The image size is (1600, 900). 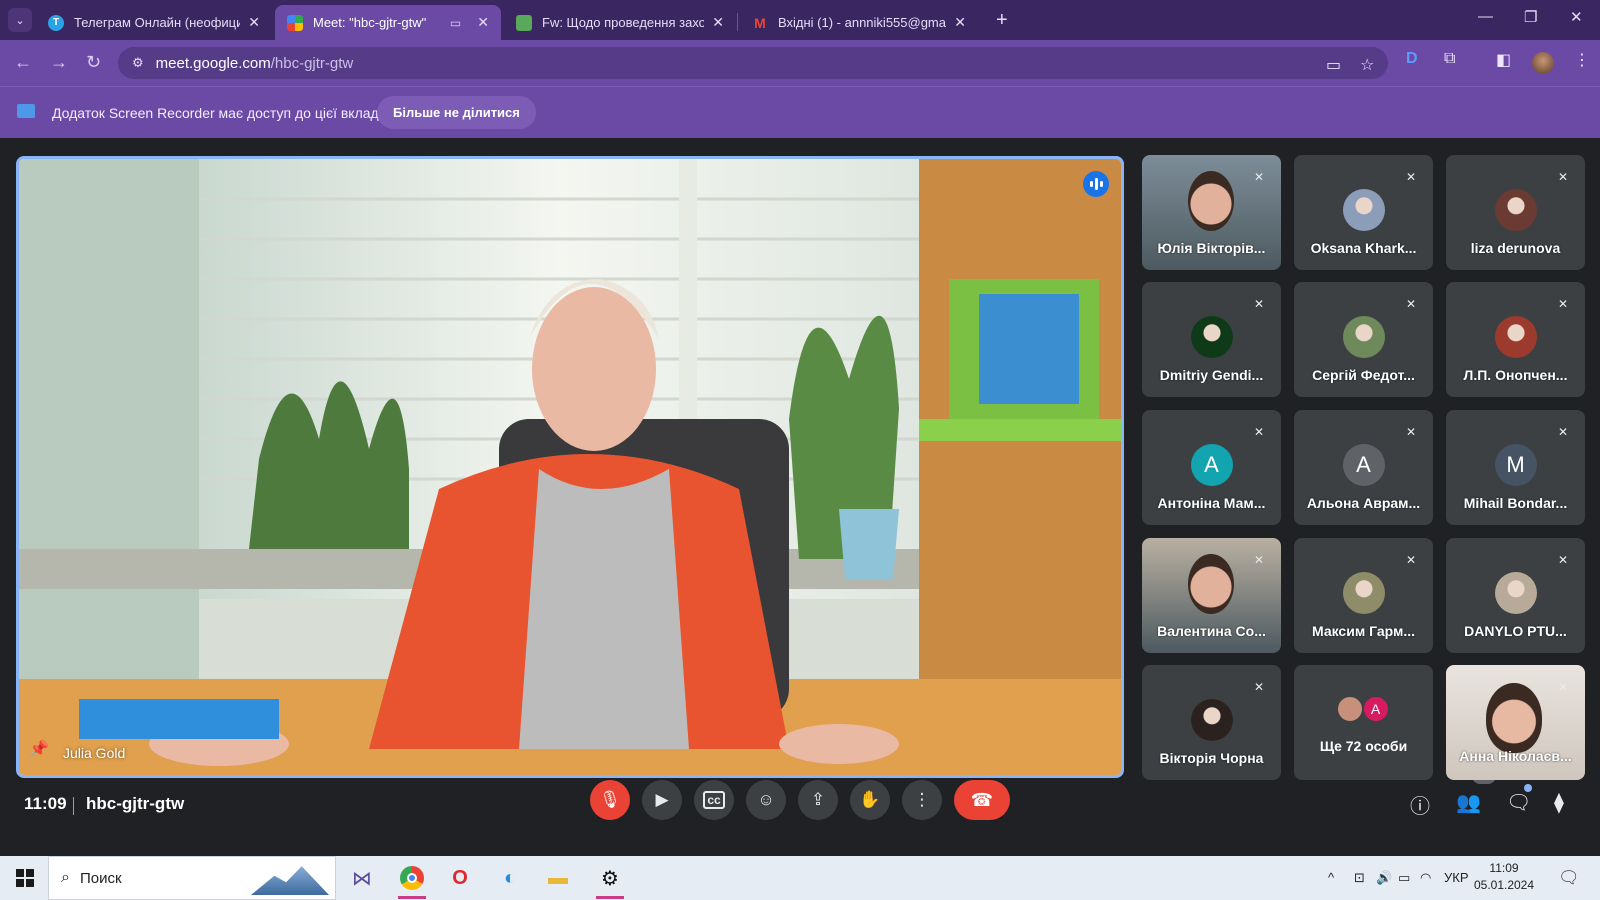 What do you see at coordinates (23, 62) in the screenshot?
I see `back-icon: ←` at bounding box center [23, 62].